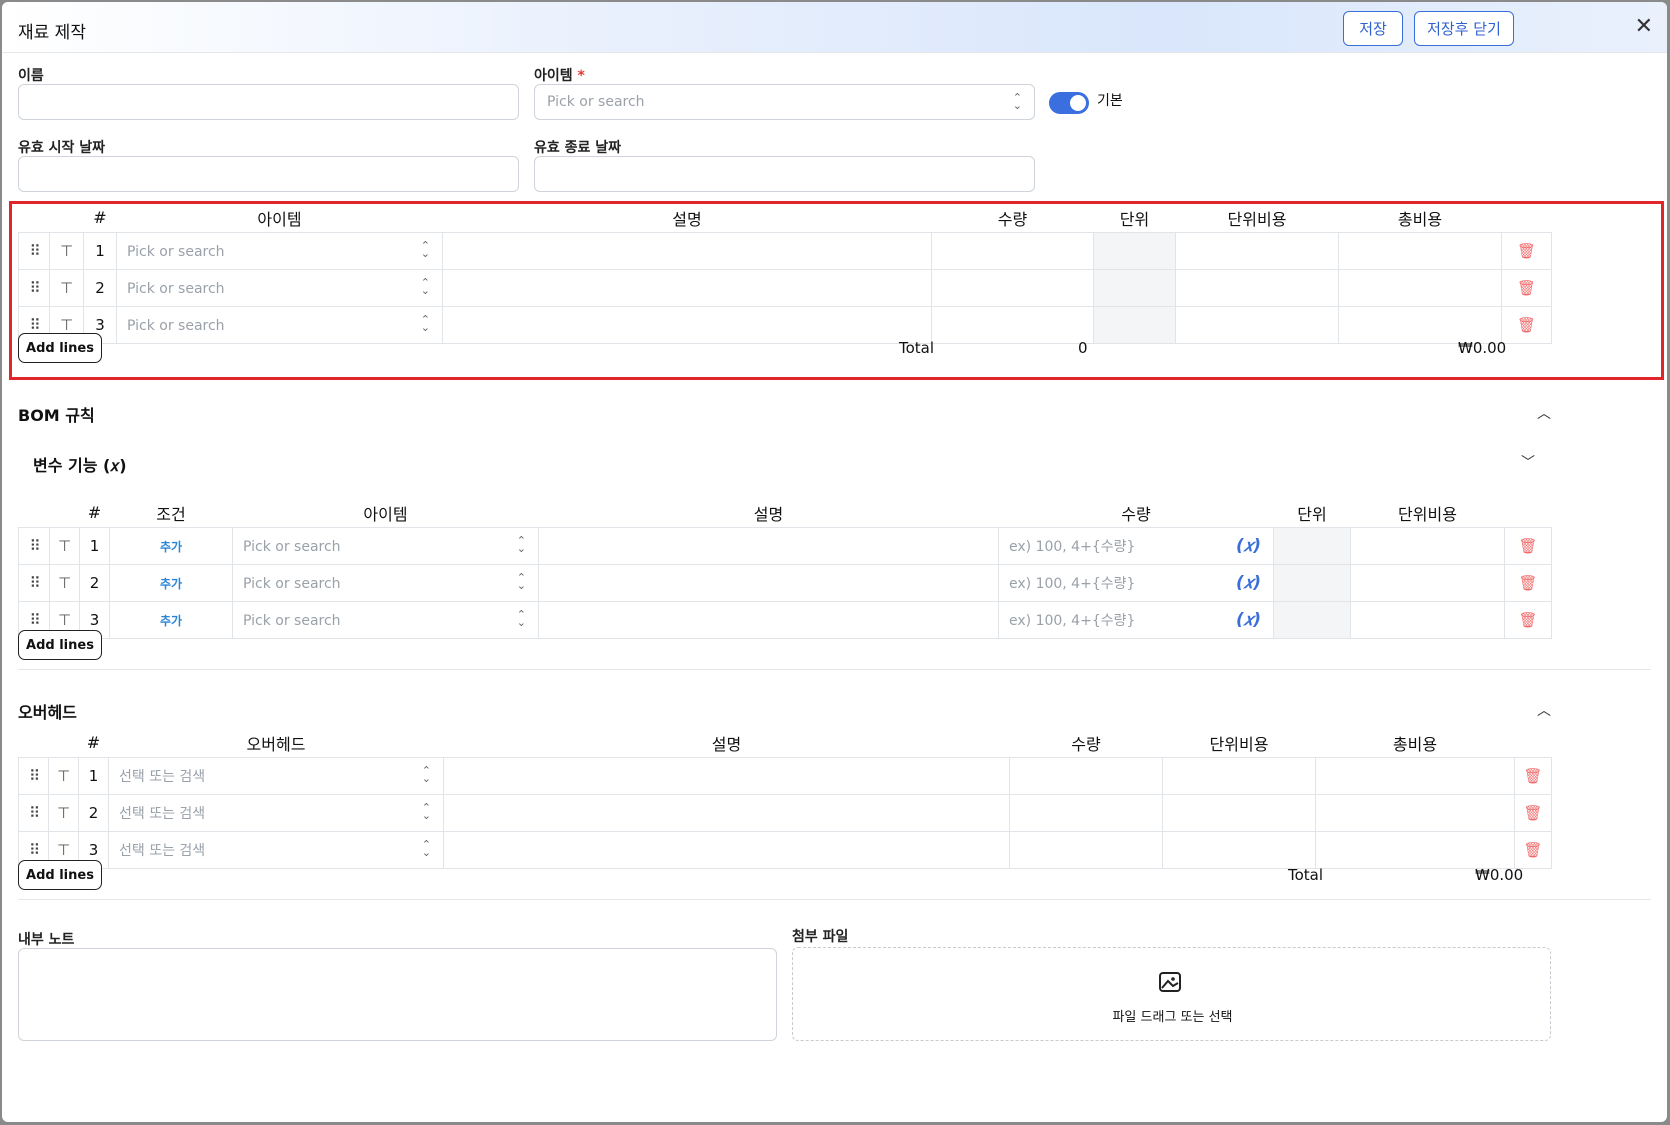 This screenshot has width=1670, height=1125. Describe the element at coordinates (1528, 462) in the screenshot. I see `chevron-down-icon: ﹀` at that location.